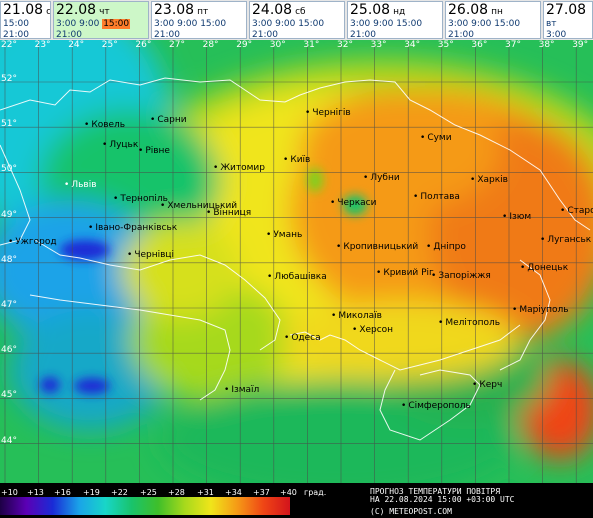 The width and height of the screenshot is (593, 518). Describe the element at coordinates (199, 20) in the screenshot. I see `day-tab-23-08: 23.08 пт 3:00 9:00 15:00 21:00` at that location.